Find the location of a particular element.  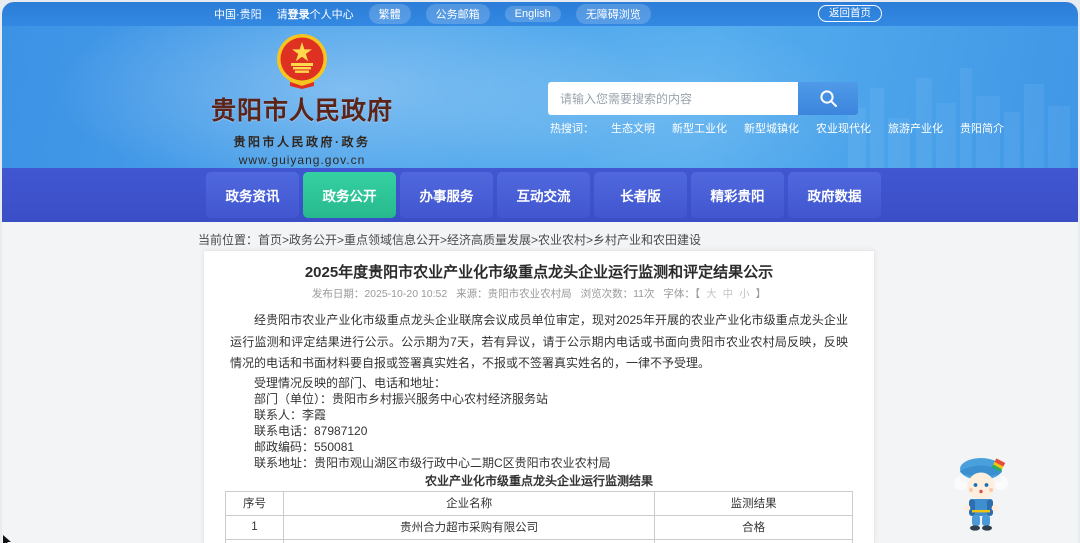

site-url: www.guiyang.gov.cn is located at coordinates (302, 160).